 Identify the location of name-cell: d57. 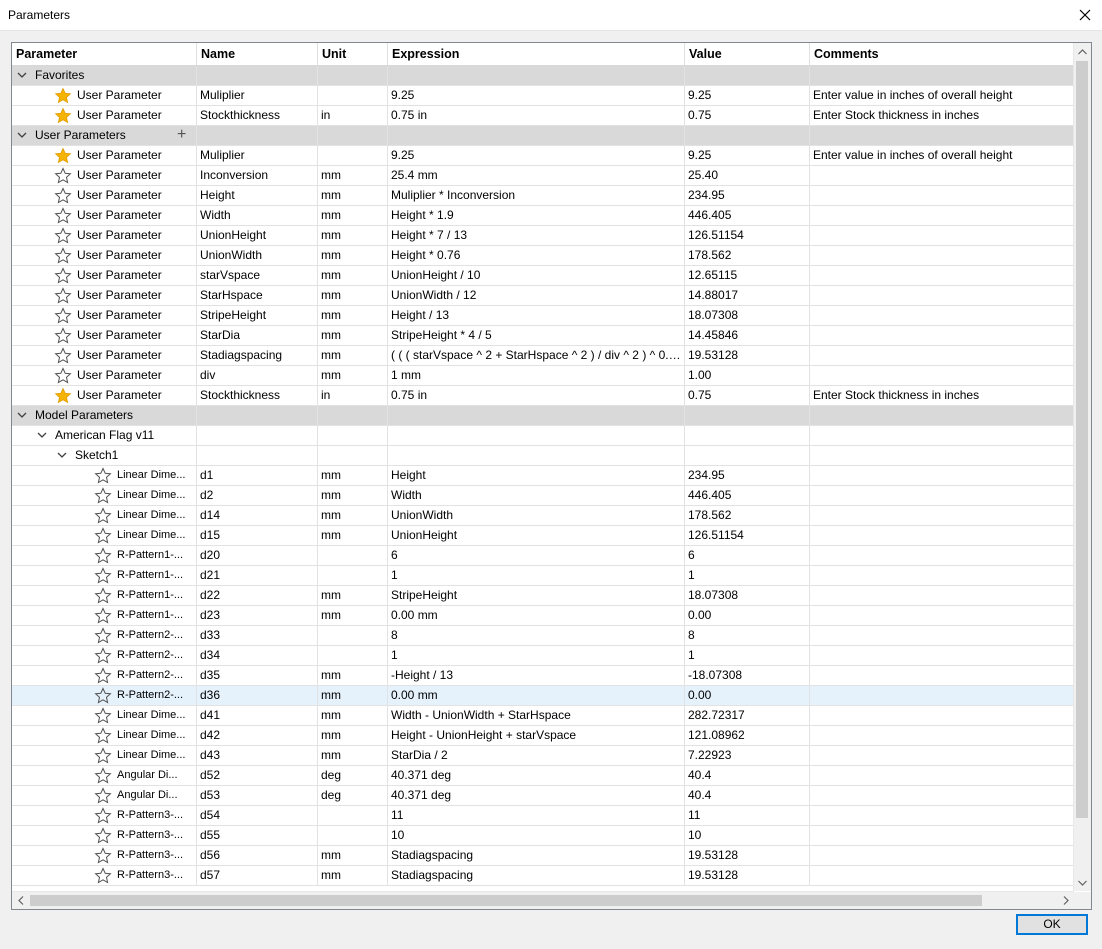
(257, 875).